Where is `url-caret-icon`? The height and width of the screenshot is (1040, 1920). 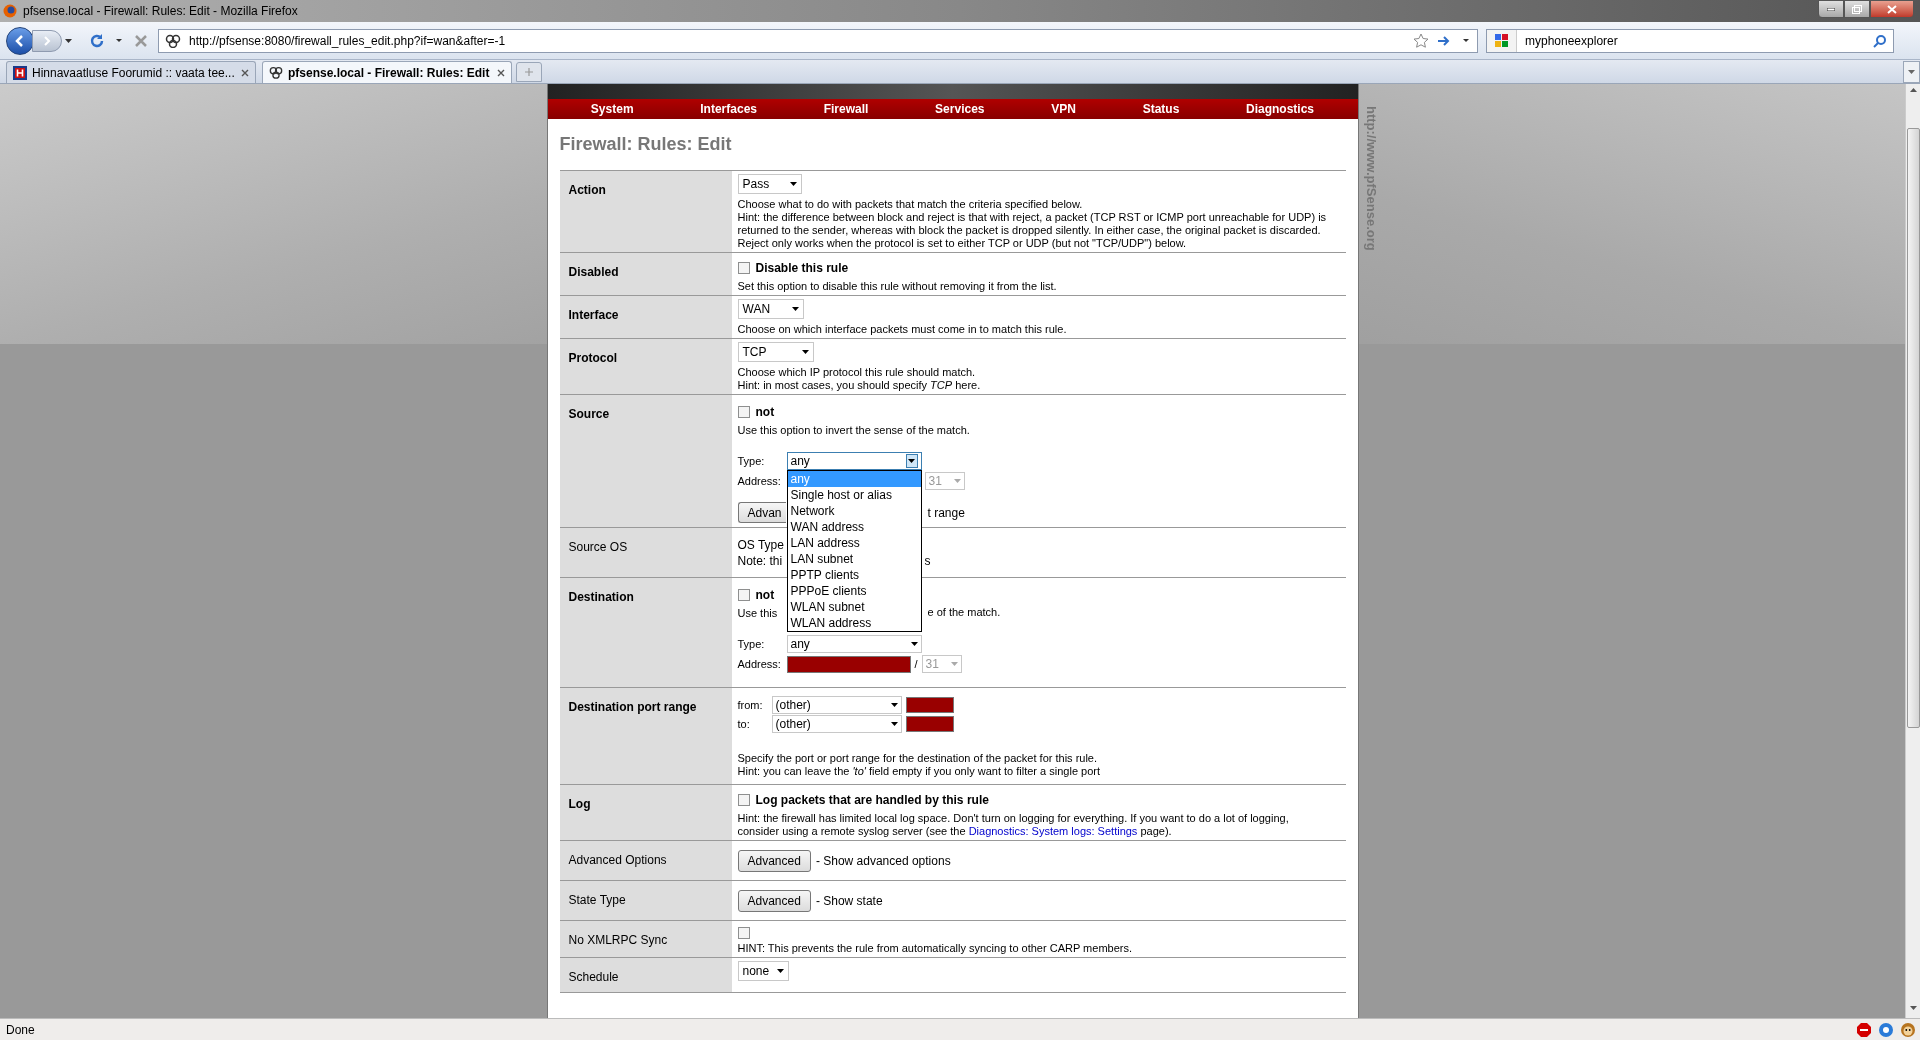 url-caret-icon is located at coordinates (1466, 40).